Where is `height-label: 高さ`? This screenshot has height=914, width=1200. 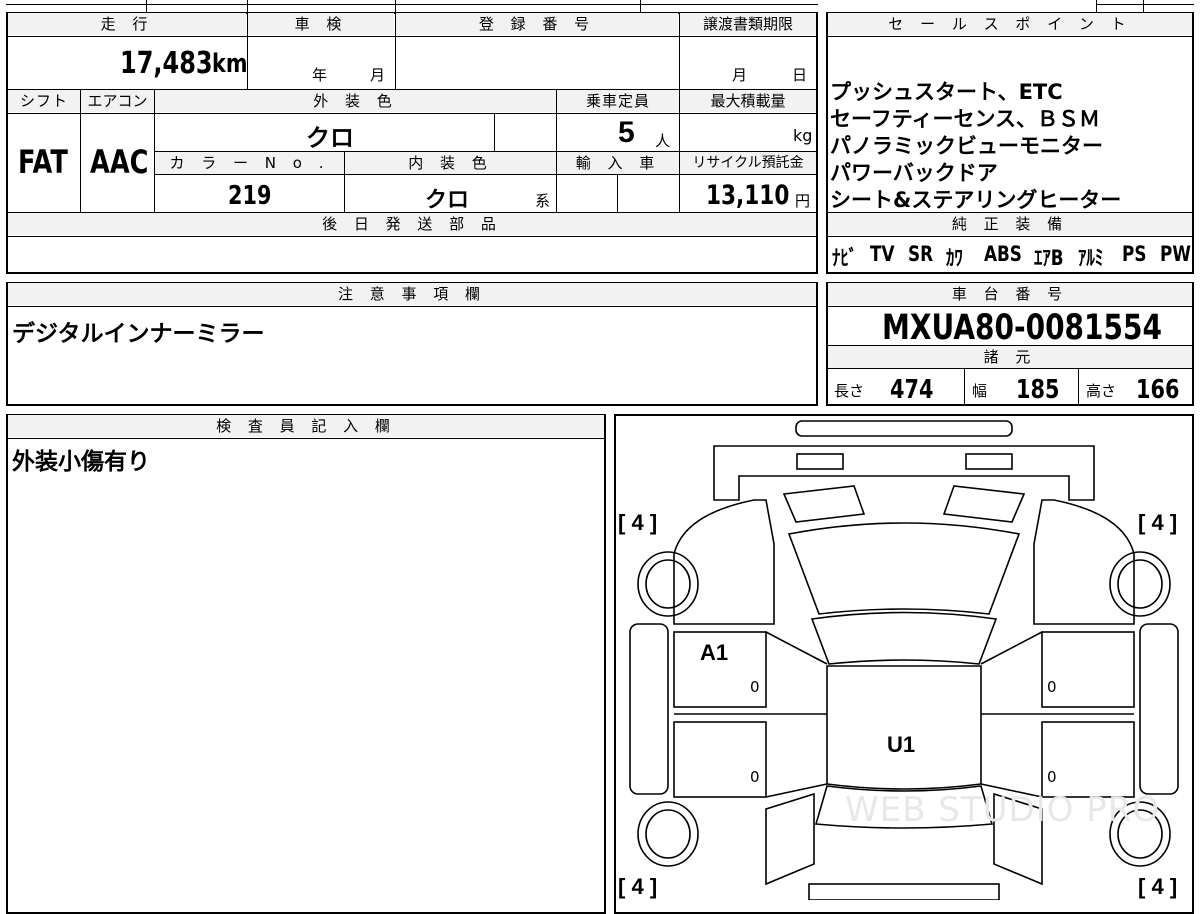 height-label: 高さ is located at coordinates (1101, 391).